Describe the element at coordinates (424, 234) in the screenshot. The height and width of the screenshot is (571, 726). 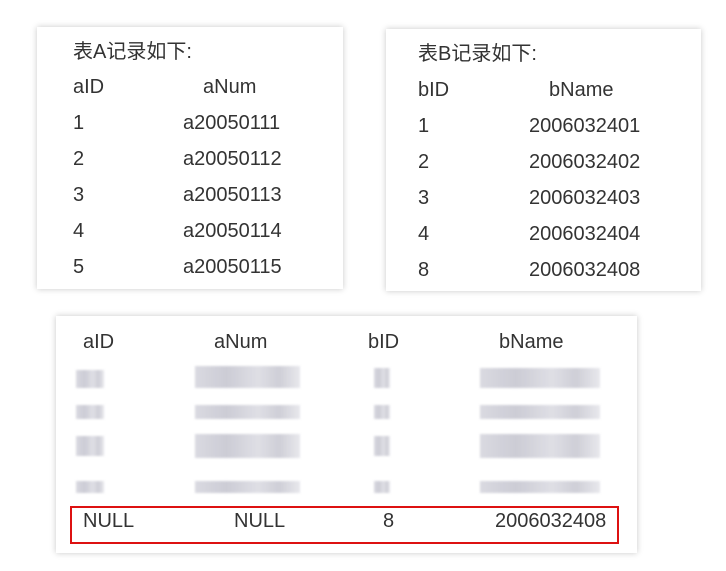
I see `table-b-cell-bid: 4` at that location.